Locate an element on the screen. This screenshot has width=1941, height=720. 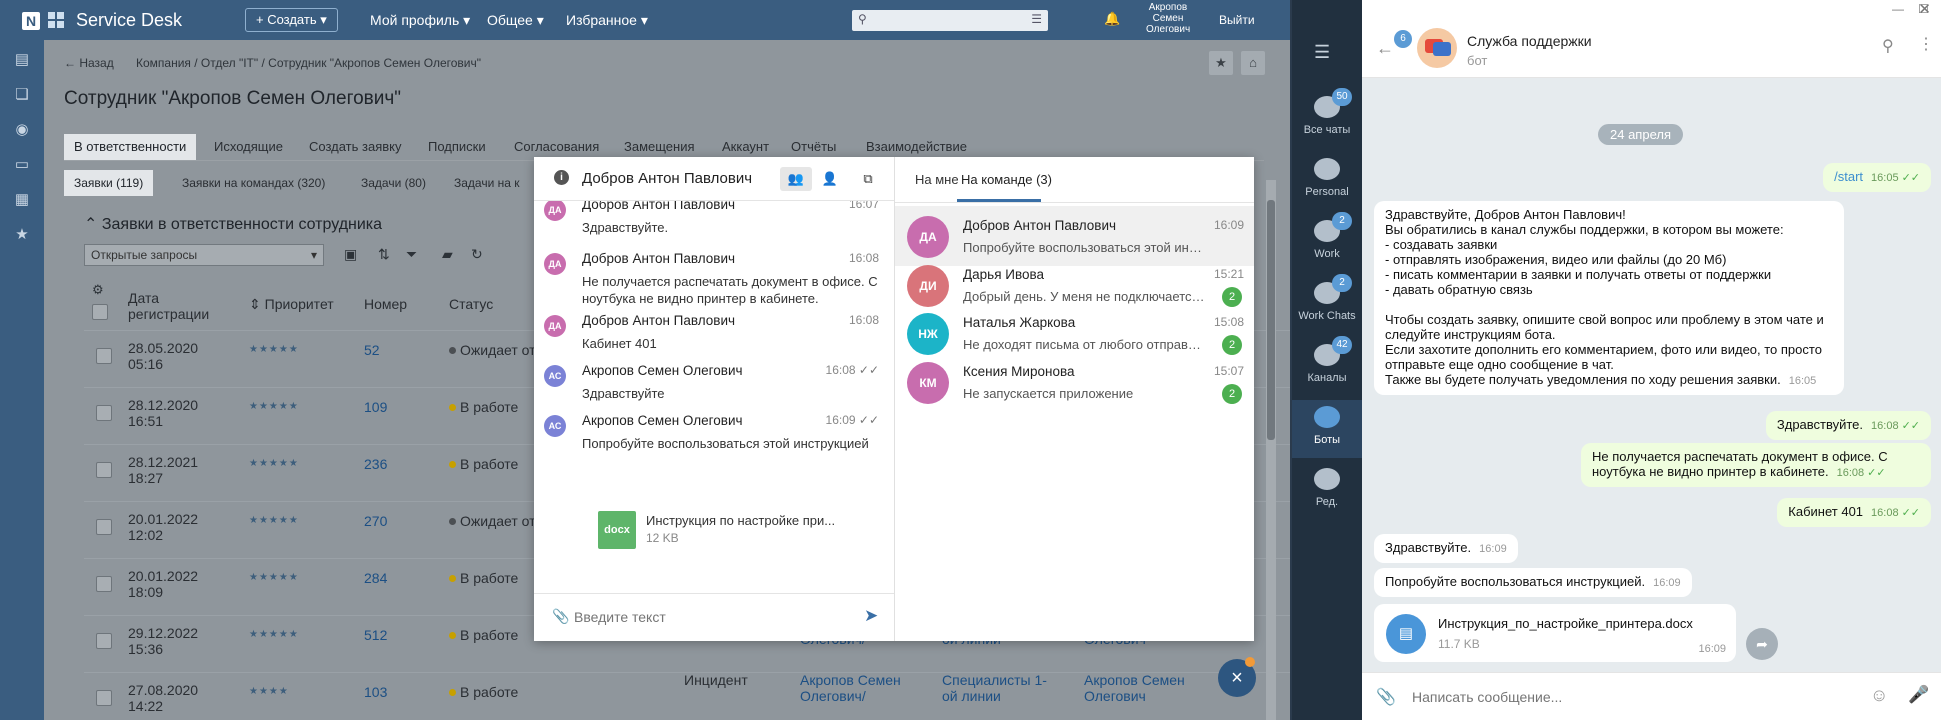
column-header-number: Номер is located at coordinates (385, 304).